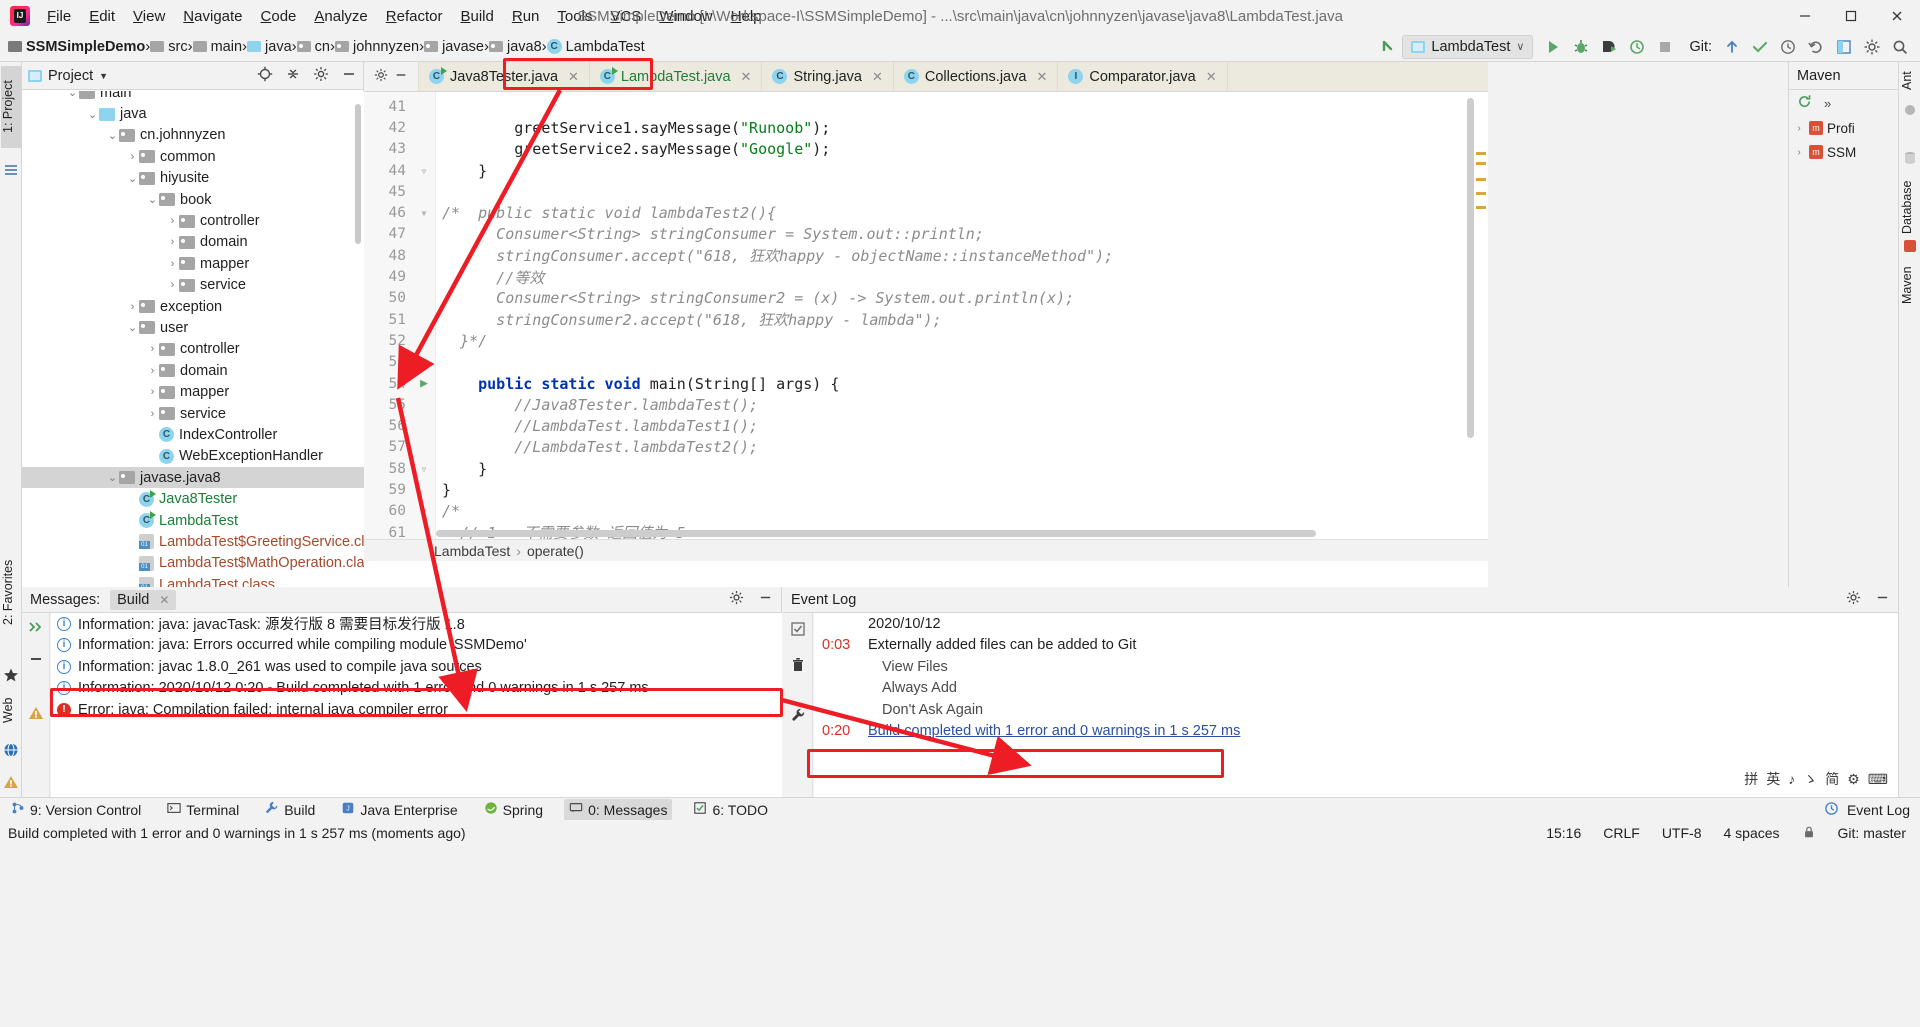  What do you see at coordinates (746, 16) in the screenshot?
I see `menu-help: Help` at bounding box center [746, 16].